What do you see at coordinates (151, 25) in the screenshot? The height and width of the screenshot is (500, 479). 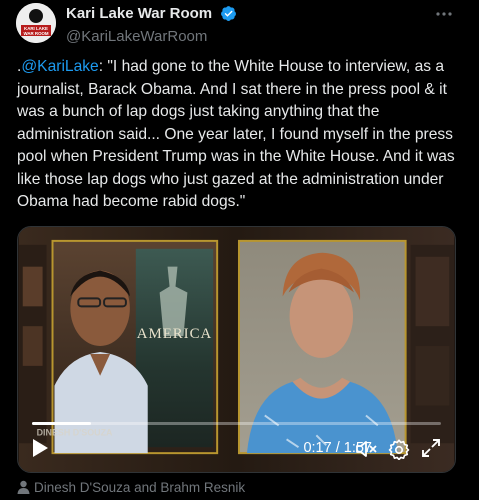 I see `author-block: Kari Lake War Room @KariLakeWarRoom` at bounding box center [151, 25].